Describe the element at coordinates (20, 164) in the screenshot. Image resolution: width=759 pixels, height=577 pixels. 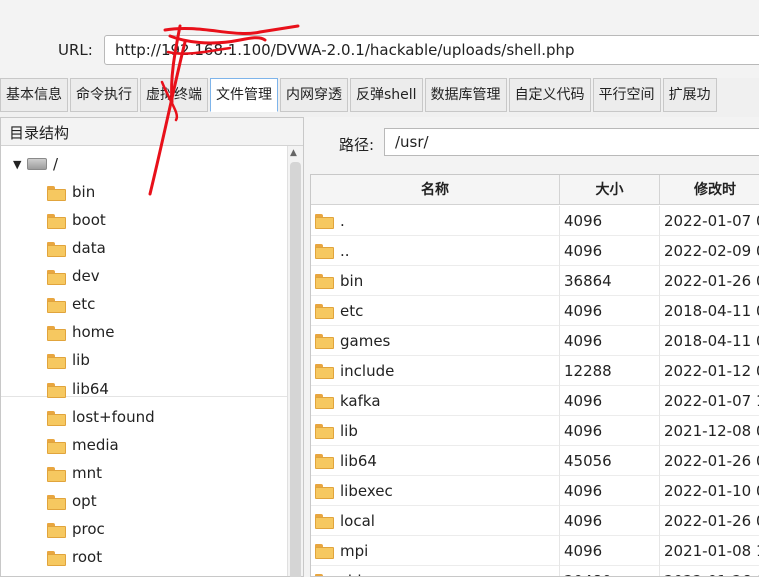
I see `expand-arrow-icon: ▼` at that location.